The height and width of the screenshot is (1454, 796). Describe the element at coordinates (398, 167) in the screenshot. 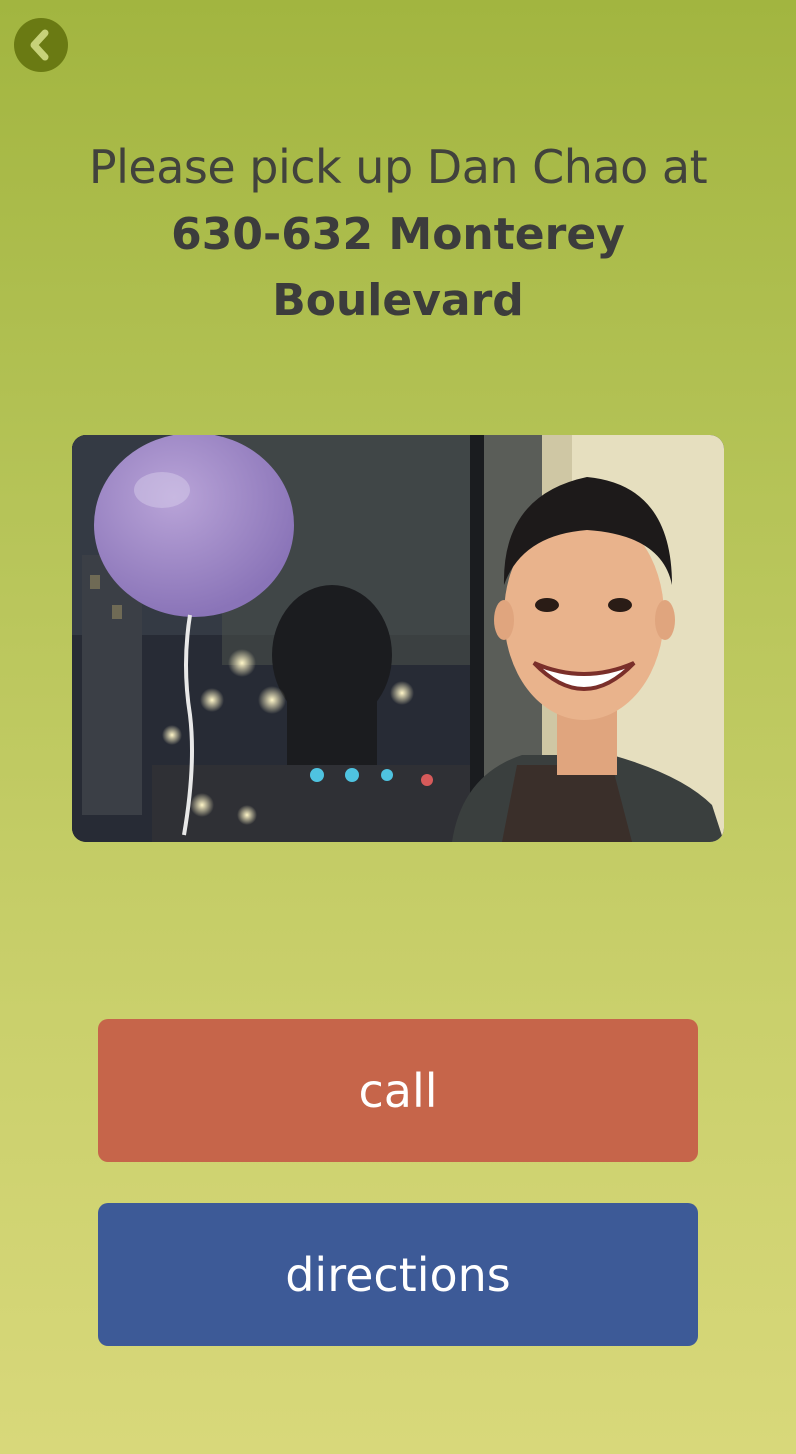

I see `pickup-lead-text: Please pick up Dan Chao at` at that location.